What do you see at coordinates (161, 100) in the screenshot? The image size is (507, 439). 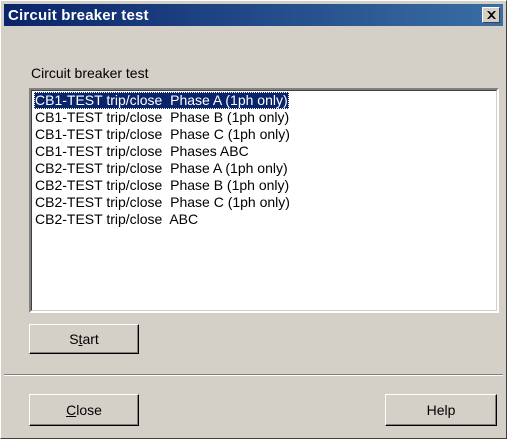 I see `list-item: CB1-TEST trip/close Phase A (1ph only)` at bounding box center [161, 100].